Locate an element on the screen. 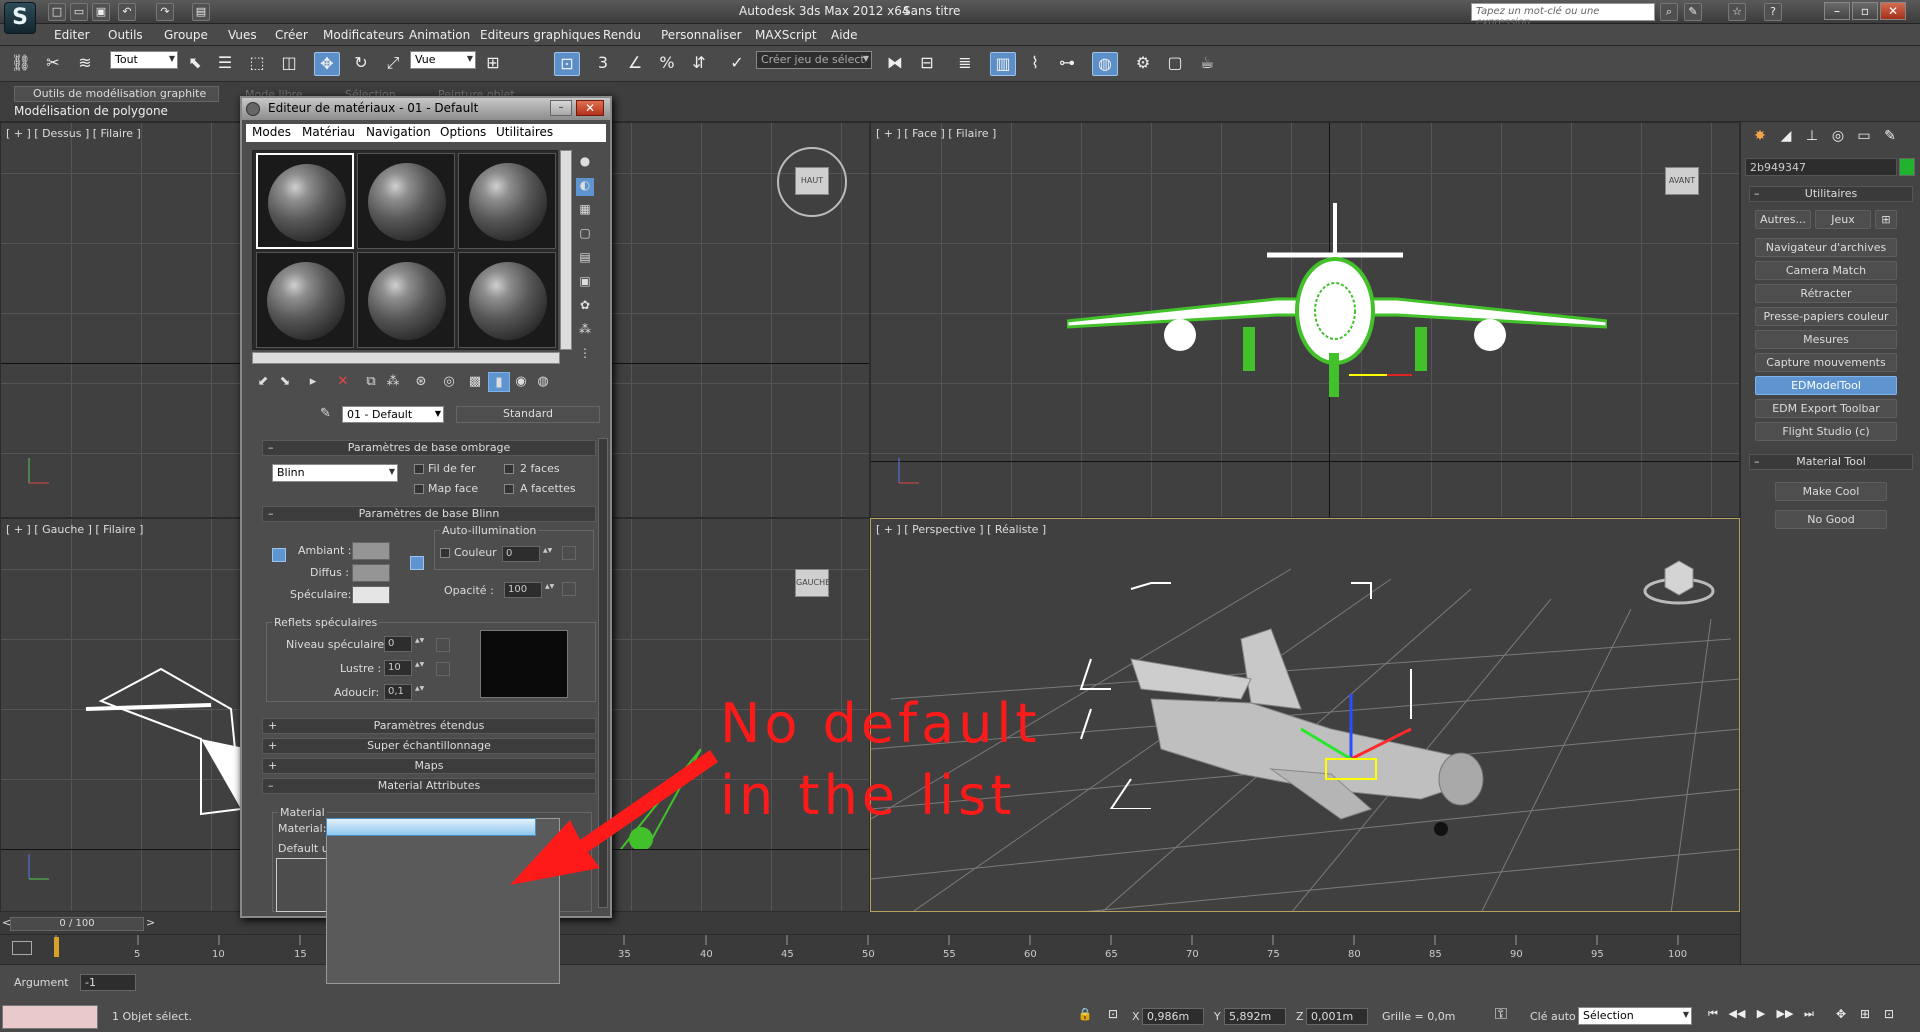 Image resolution: width=1920 pixels, height=1032 pixels. zoom-extents-icon: ✥ is located at coordinates (1841, 1015).